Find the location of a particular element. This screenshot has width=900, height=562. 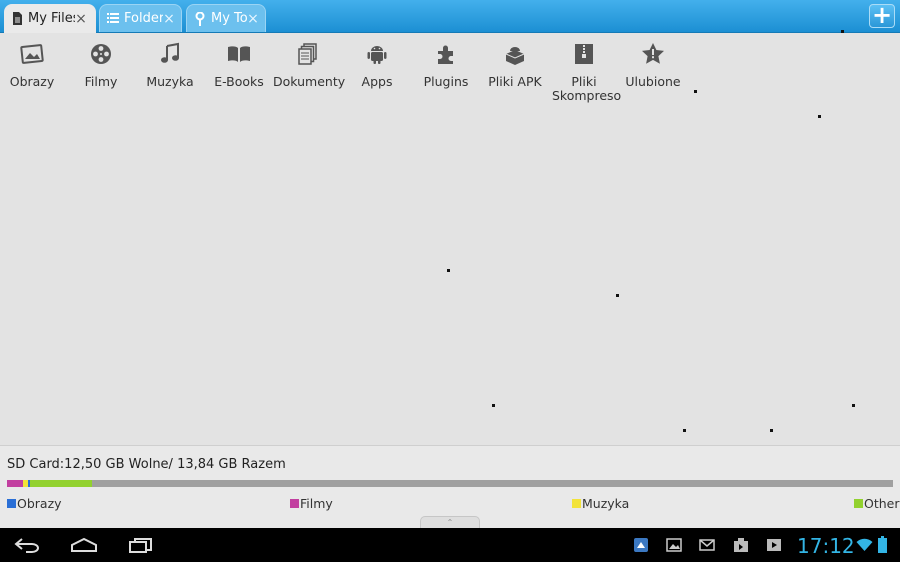

picture-icon is located at coordinates (33, 54).